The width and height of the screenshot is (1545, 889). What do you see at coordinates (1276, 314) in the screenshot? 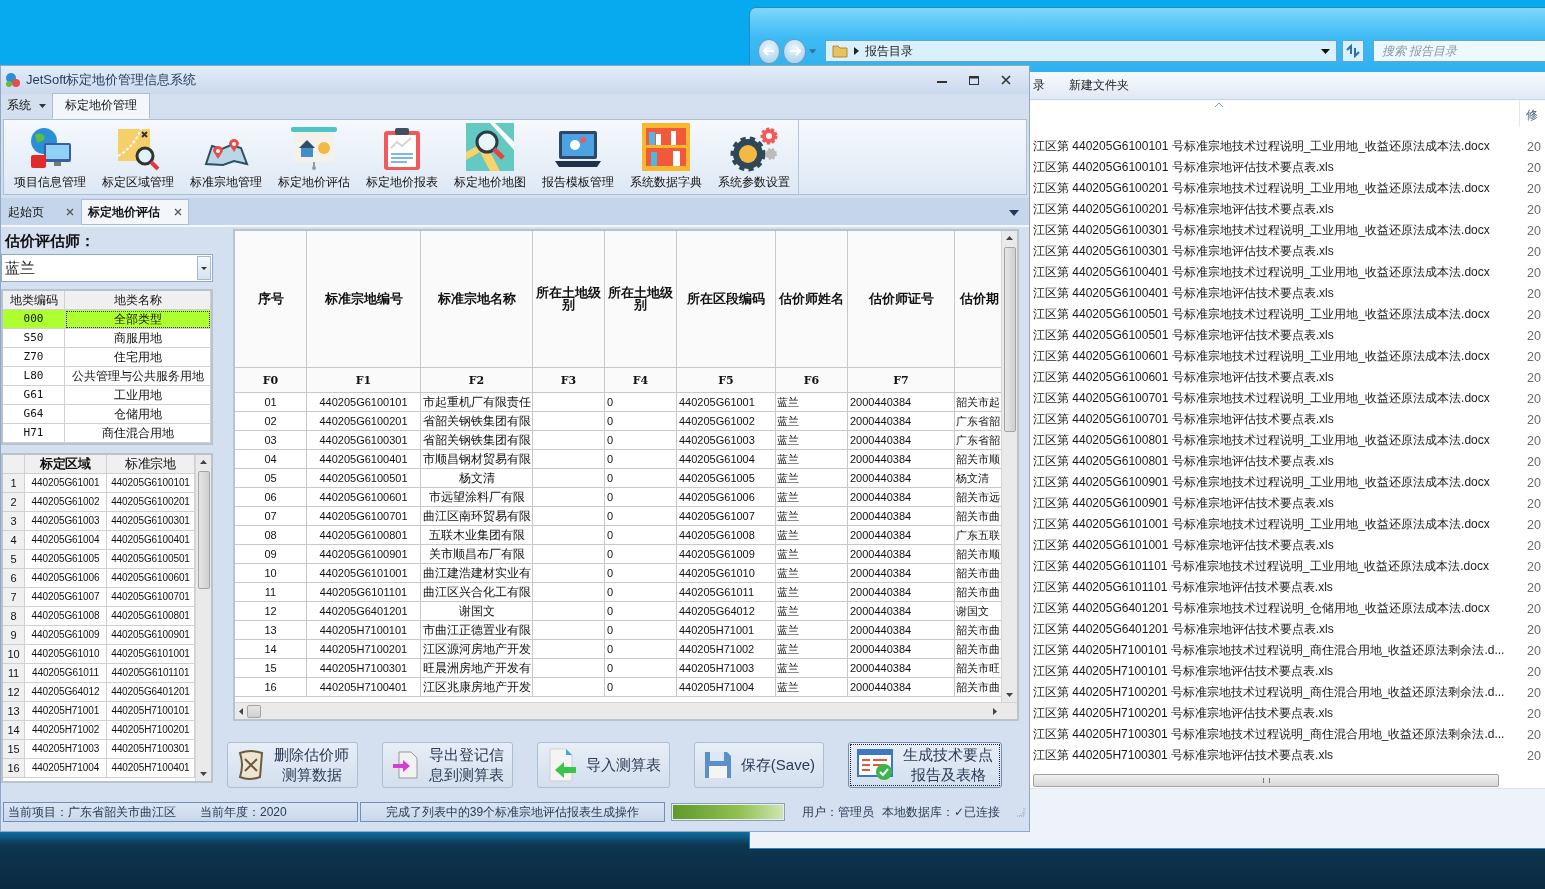
I see `file-name: 江区第 440205G6100501 号标准宗地技术过程说明_工业用地_收益还原法成本法.docx` at bounding box center [1276, 314].